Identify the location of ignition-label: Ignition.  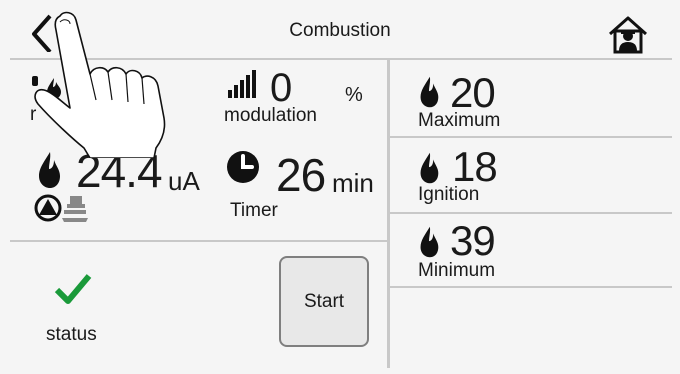
(449, 194).